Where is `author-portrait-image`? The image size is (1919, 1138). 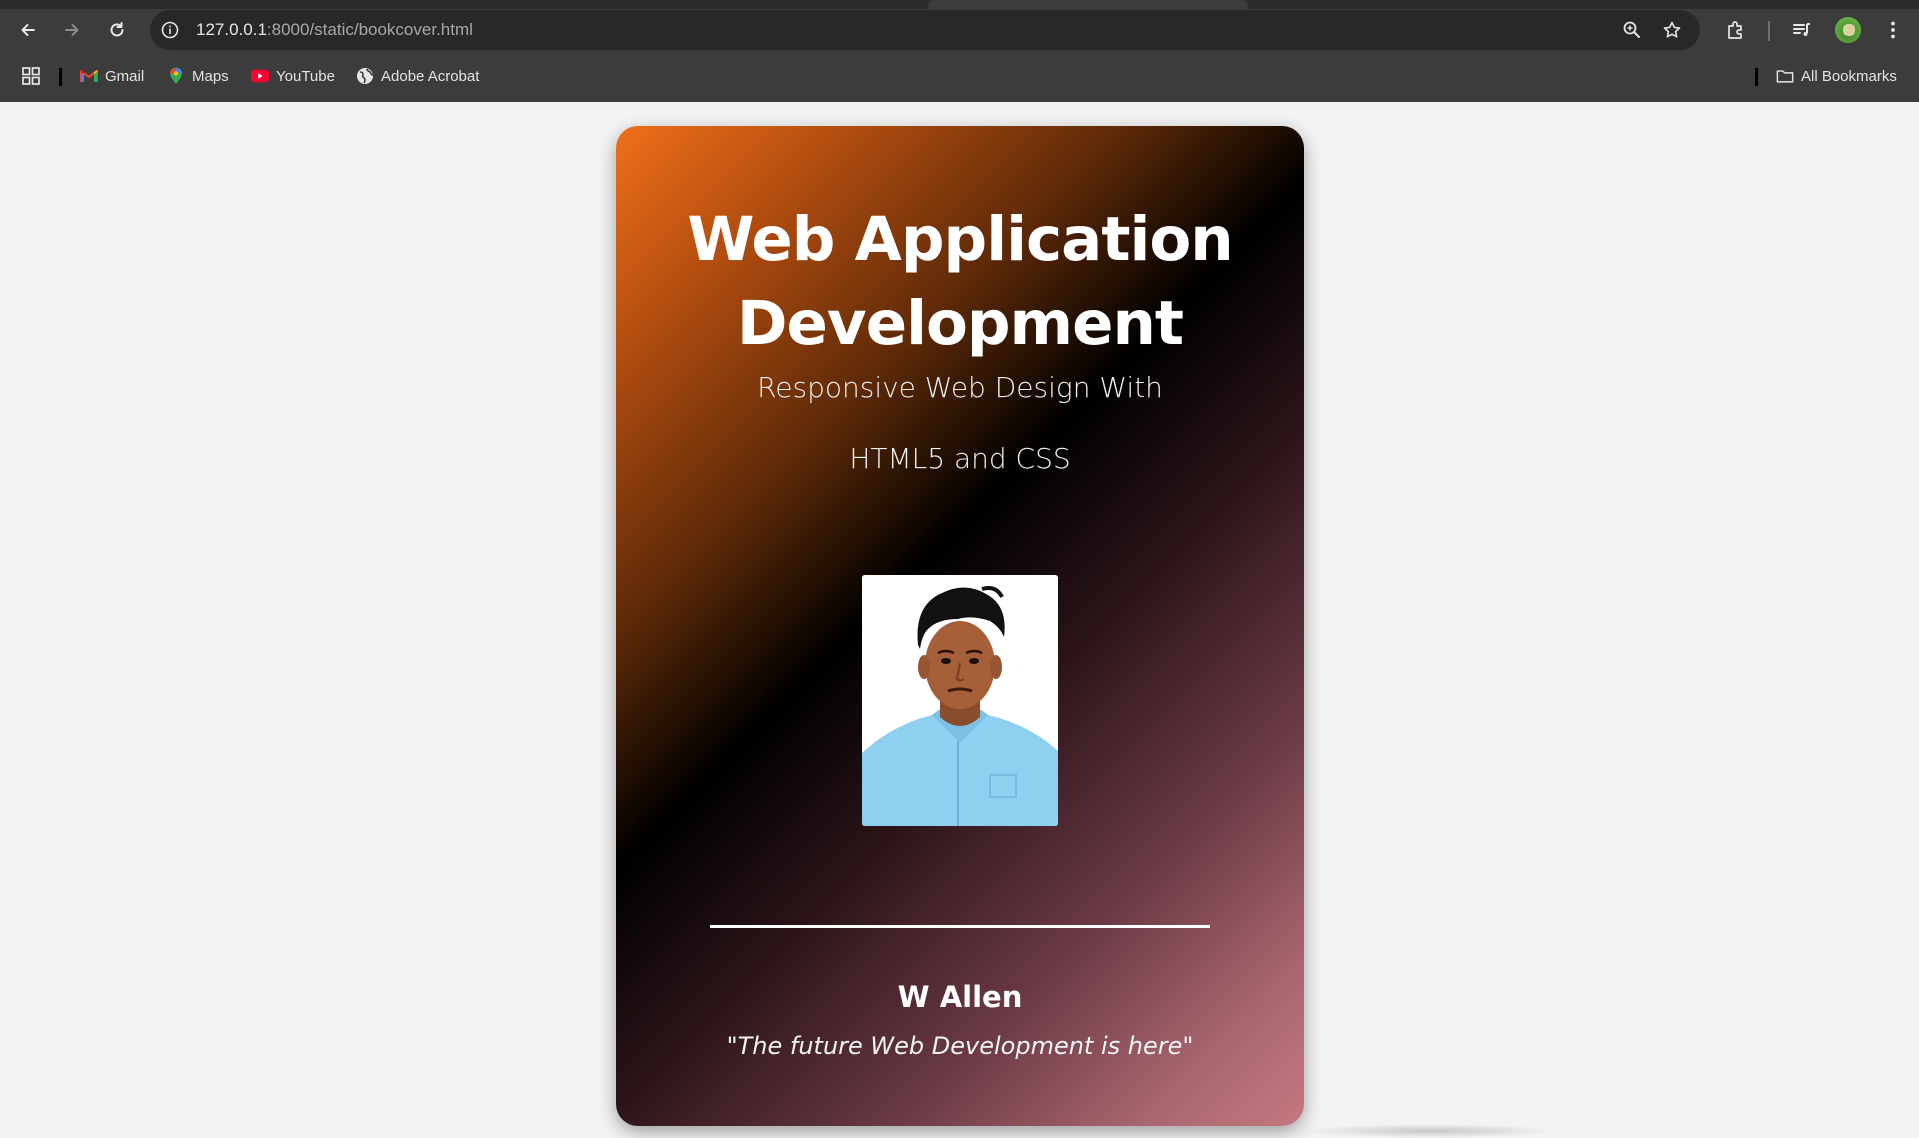 author-portrait-image is located at coordinates (960, 700).